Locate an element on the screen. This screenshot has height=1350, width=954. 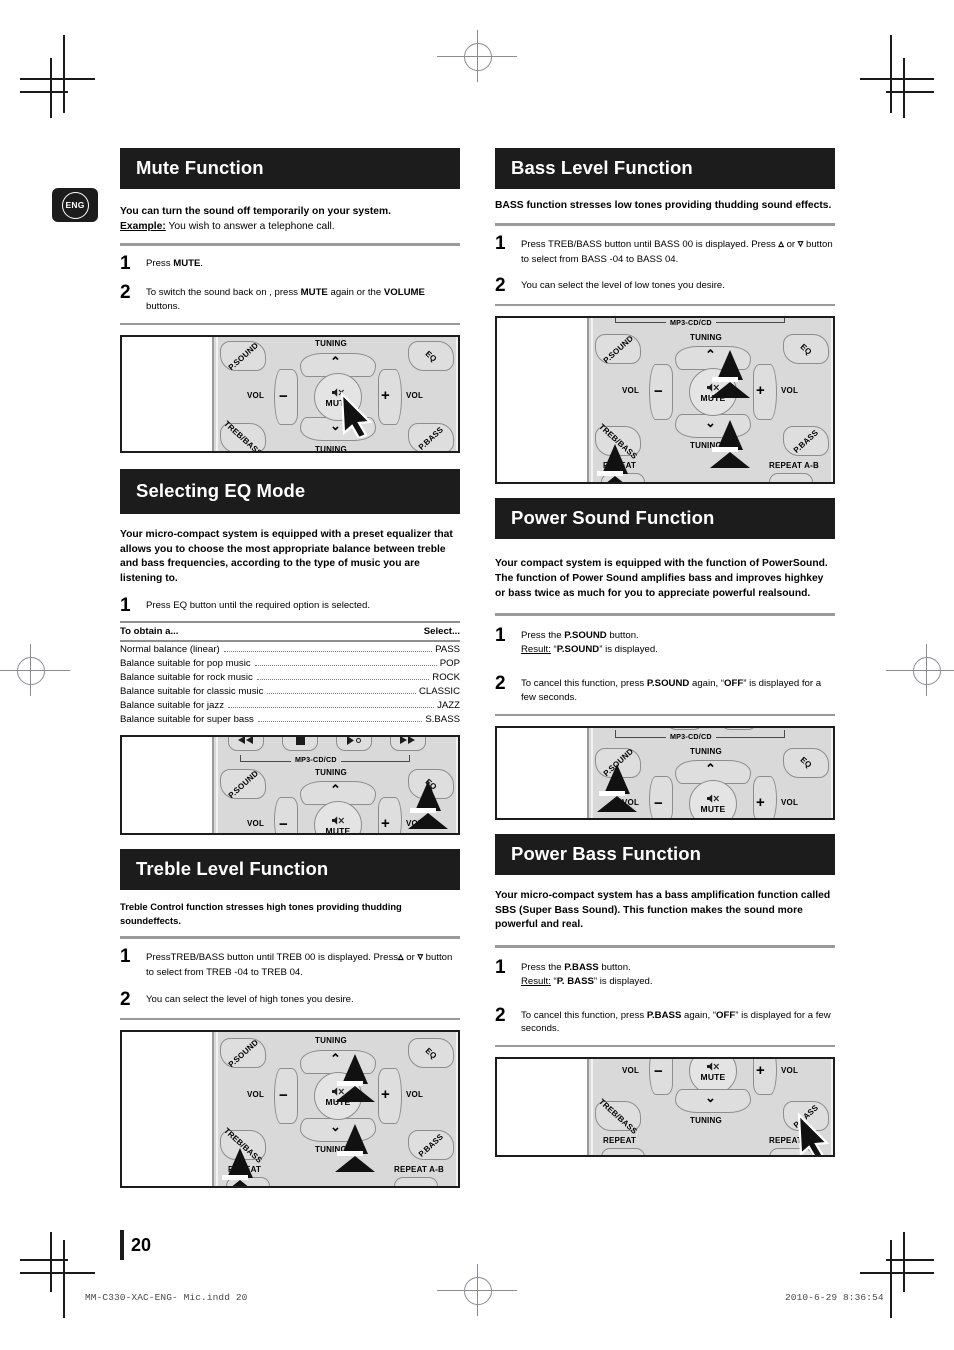
remote-label-repeat-ab: REPEAT A-B is located at coordinates (419, 1169).